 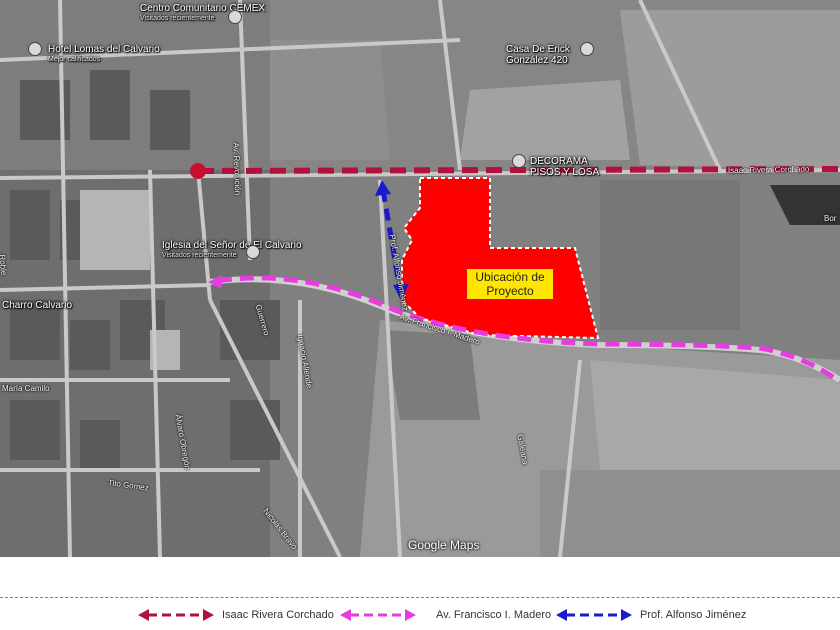 What do you see at coordinates (237, 169) in the screenshot?
I see `street-label: Av. Revolución` at bounding box center [237, 169].